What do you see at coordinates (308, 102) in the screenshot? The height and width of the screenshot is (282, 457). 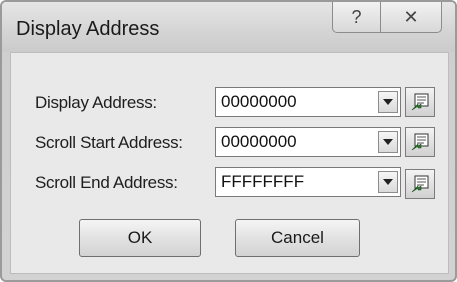 I see `display-address-combo: 00000000` at bounding box center [308, 102].